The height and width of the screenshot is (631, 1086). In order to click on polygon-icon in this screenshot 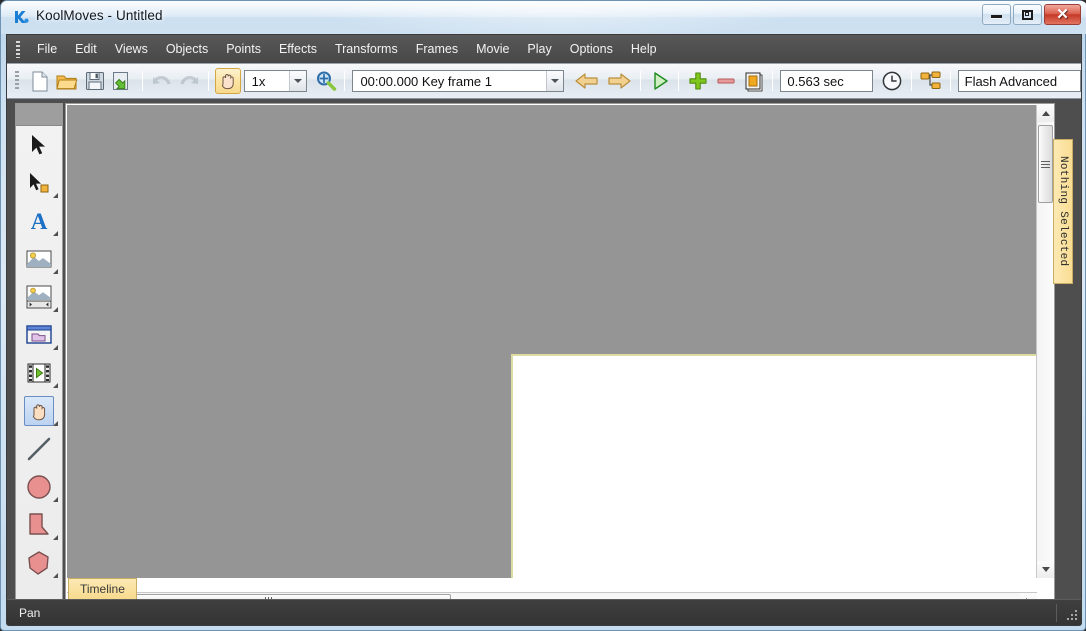, I will do `click(38, 563)`.